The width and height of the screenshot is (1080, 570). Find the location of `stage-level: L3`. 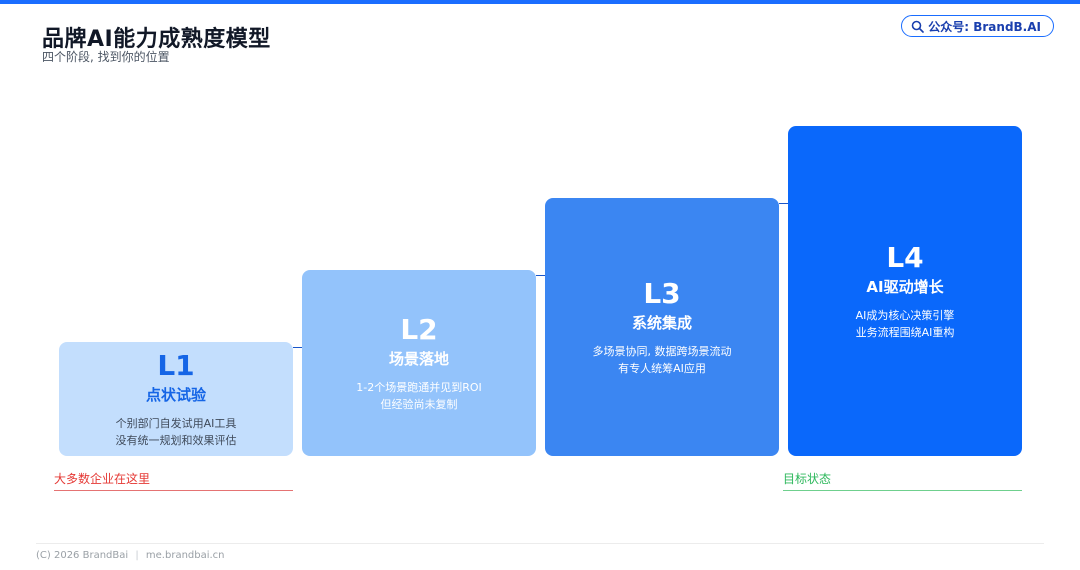

stage-level: L3 is located at coordinates (662, 293).